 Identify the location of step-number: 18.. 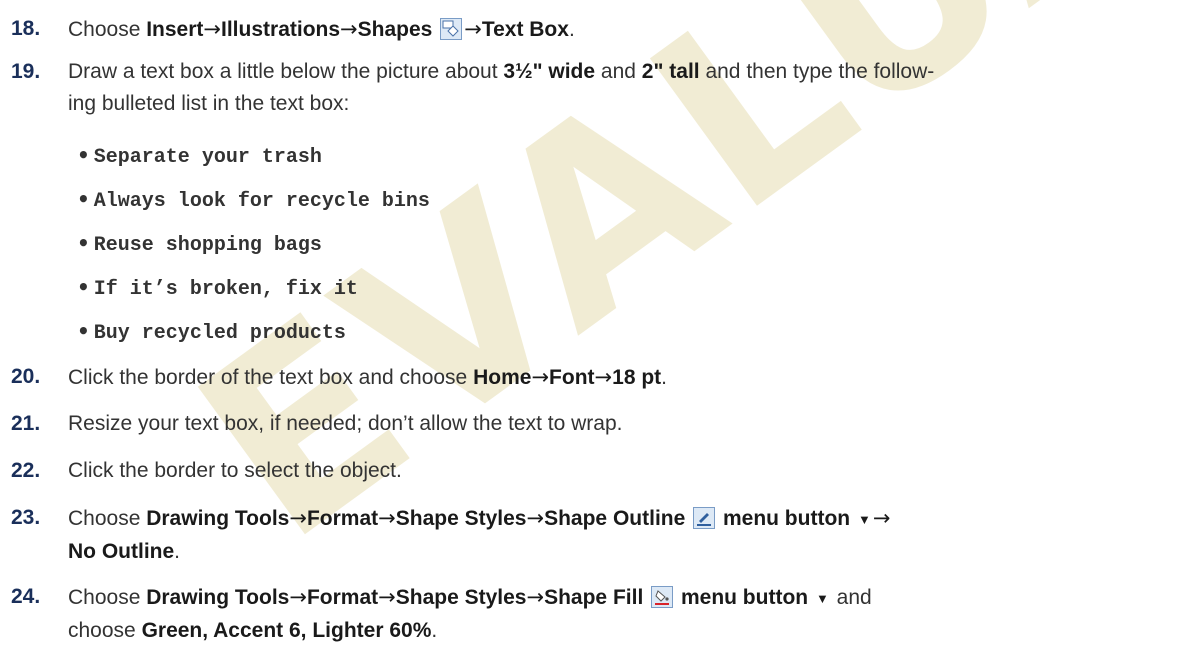
(26, 28).